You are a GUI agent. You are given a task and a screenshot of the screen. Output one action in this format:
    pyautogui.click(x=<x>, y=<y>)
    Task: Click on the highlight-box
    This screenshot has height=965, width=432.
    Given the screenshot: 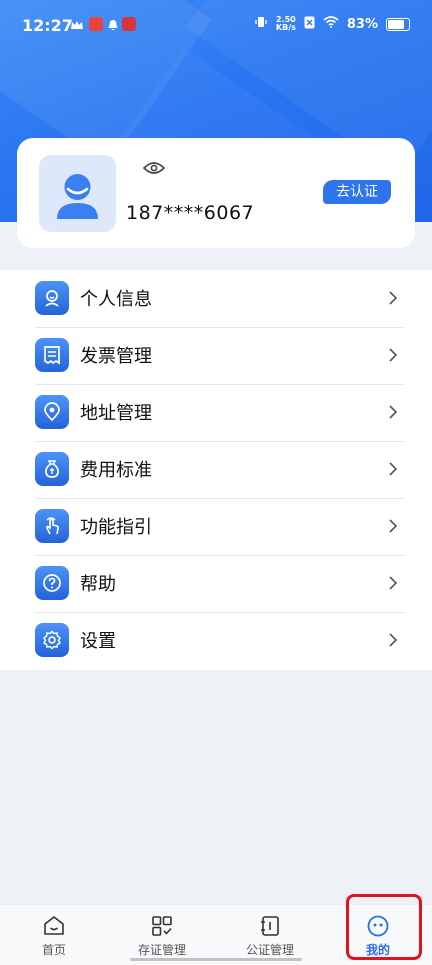 What is the action you would take?
    pyautogui.click(x=384, y=927)
    